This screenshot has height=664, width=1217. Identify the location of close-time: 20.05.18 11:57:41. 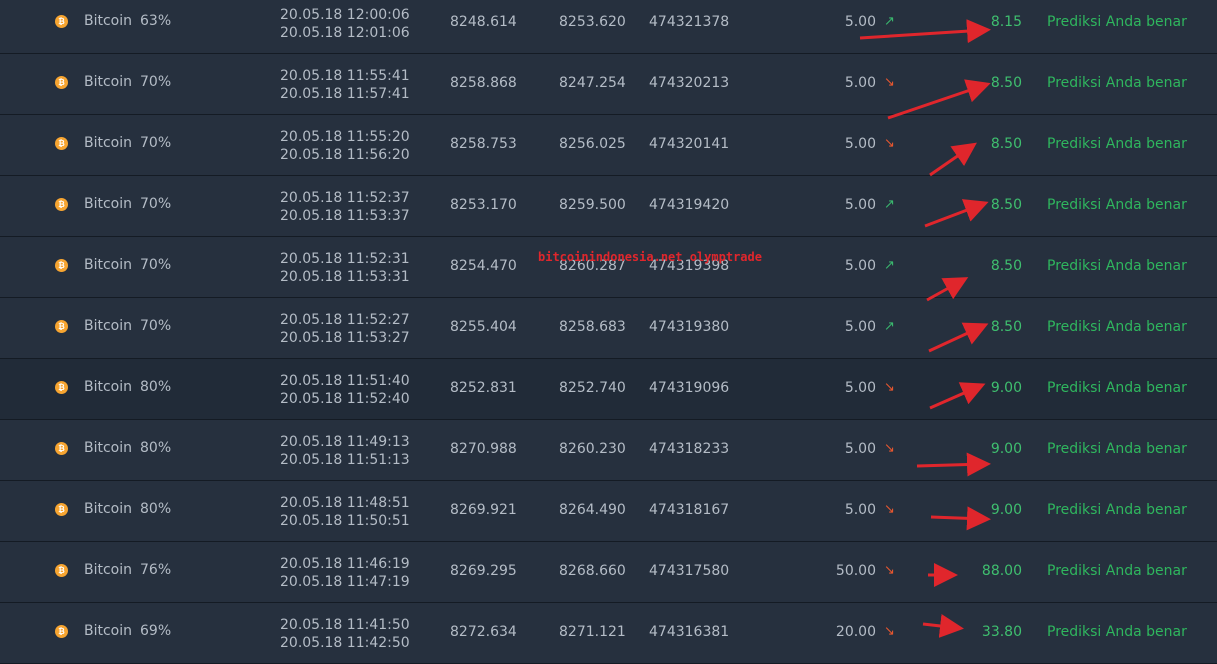
(345, 94).